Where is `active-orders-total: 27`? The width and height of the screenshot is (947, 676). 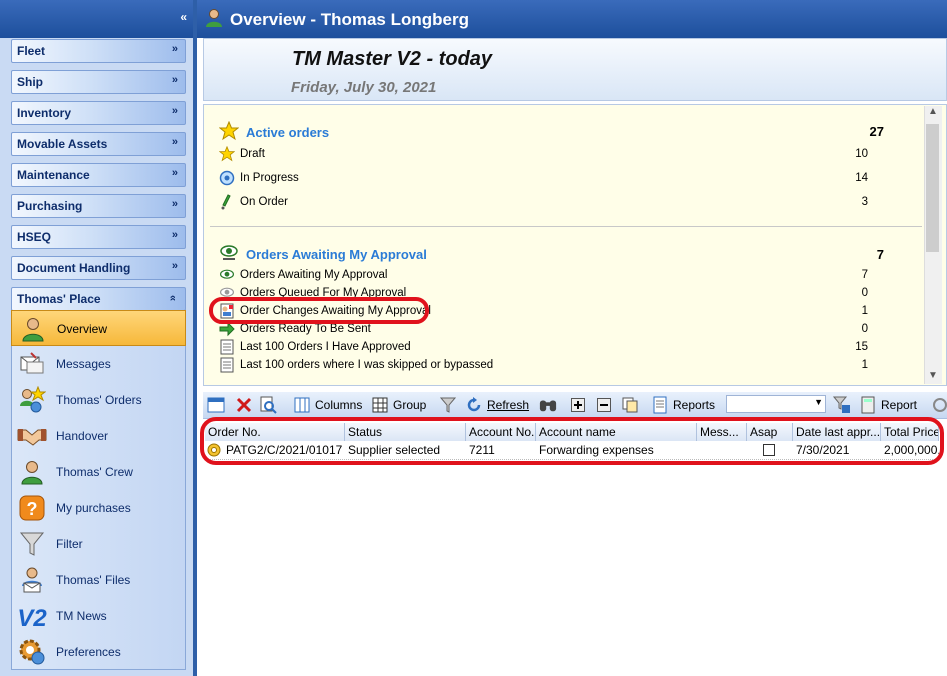 active-orders-total: 27 is located at coordinates (876, 131).